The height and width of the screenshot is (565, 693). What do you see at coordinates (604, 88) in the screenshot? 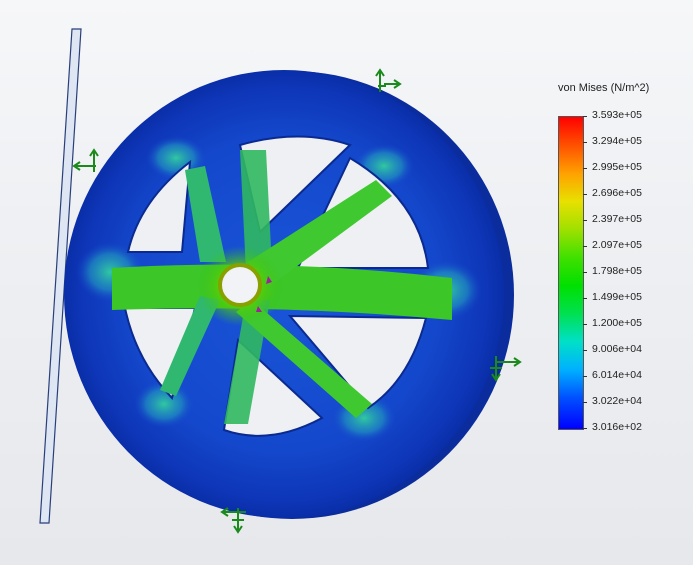
I see `legend-title: von Mises (N/m^2)` at bounding box center [604, 88].